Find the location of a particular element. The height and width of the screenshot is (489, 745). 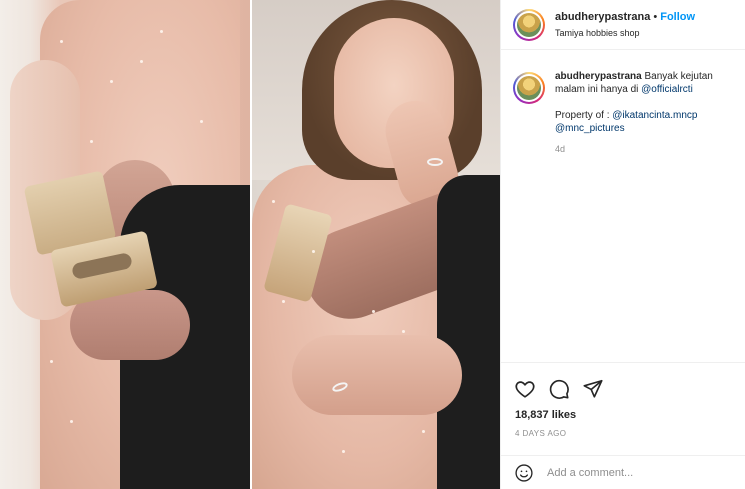

sleeve-shape is located at coordinates (468, 332).